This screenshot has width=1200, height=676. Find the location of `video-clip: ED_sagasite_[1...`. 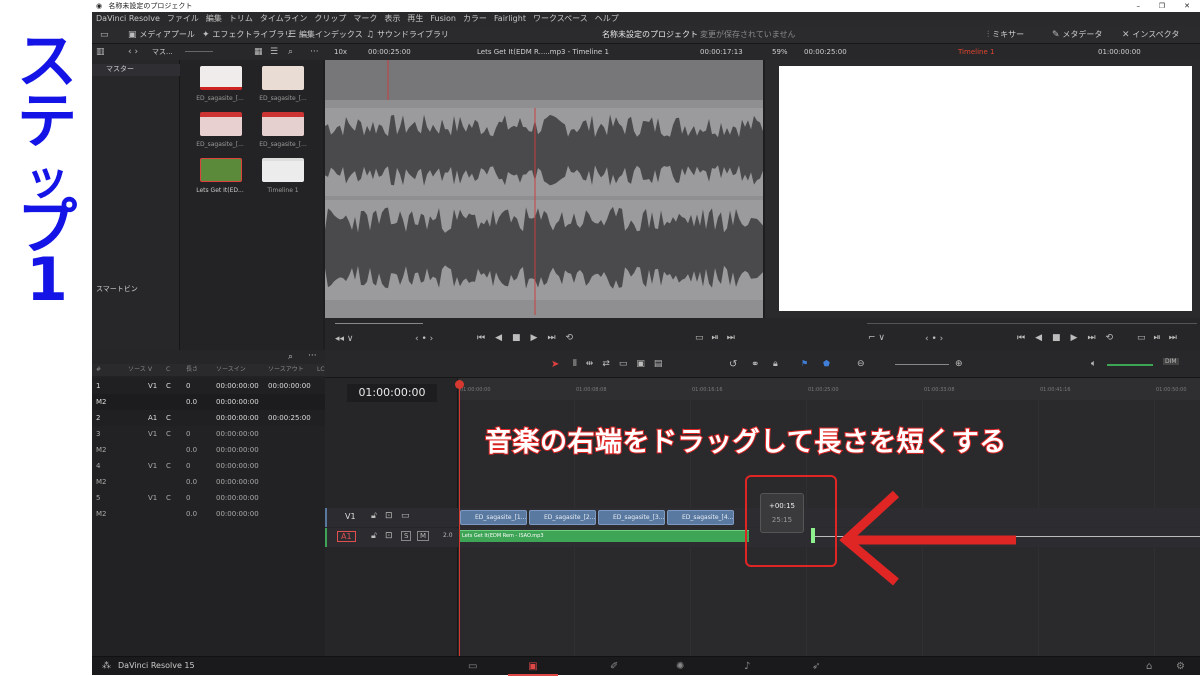

video-clip: ED_sagasite_[1... is located at coordinates (493, 517).